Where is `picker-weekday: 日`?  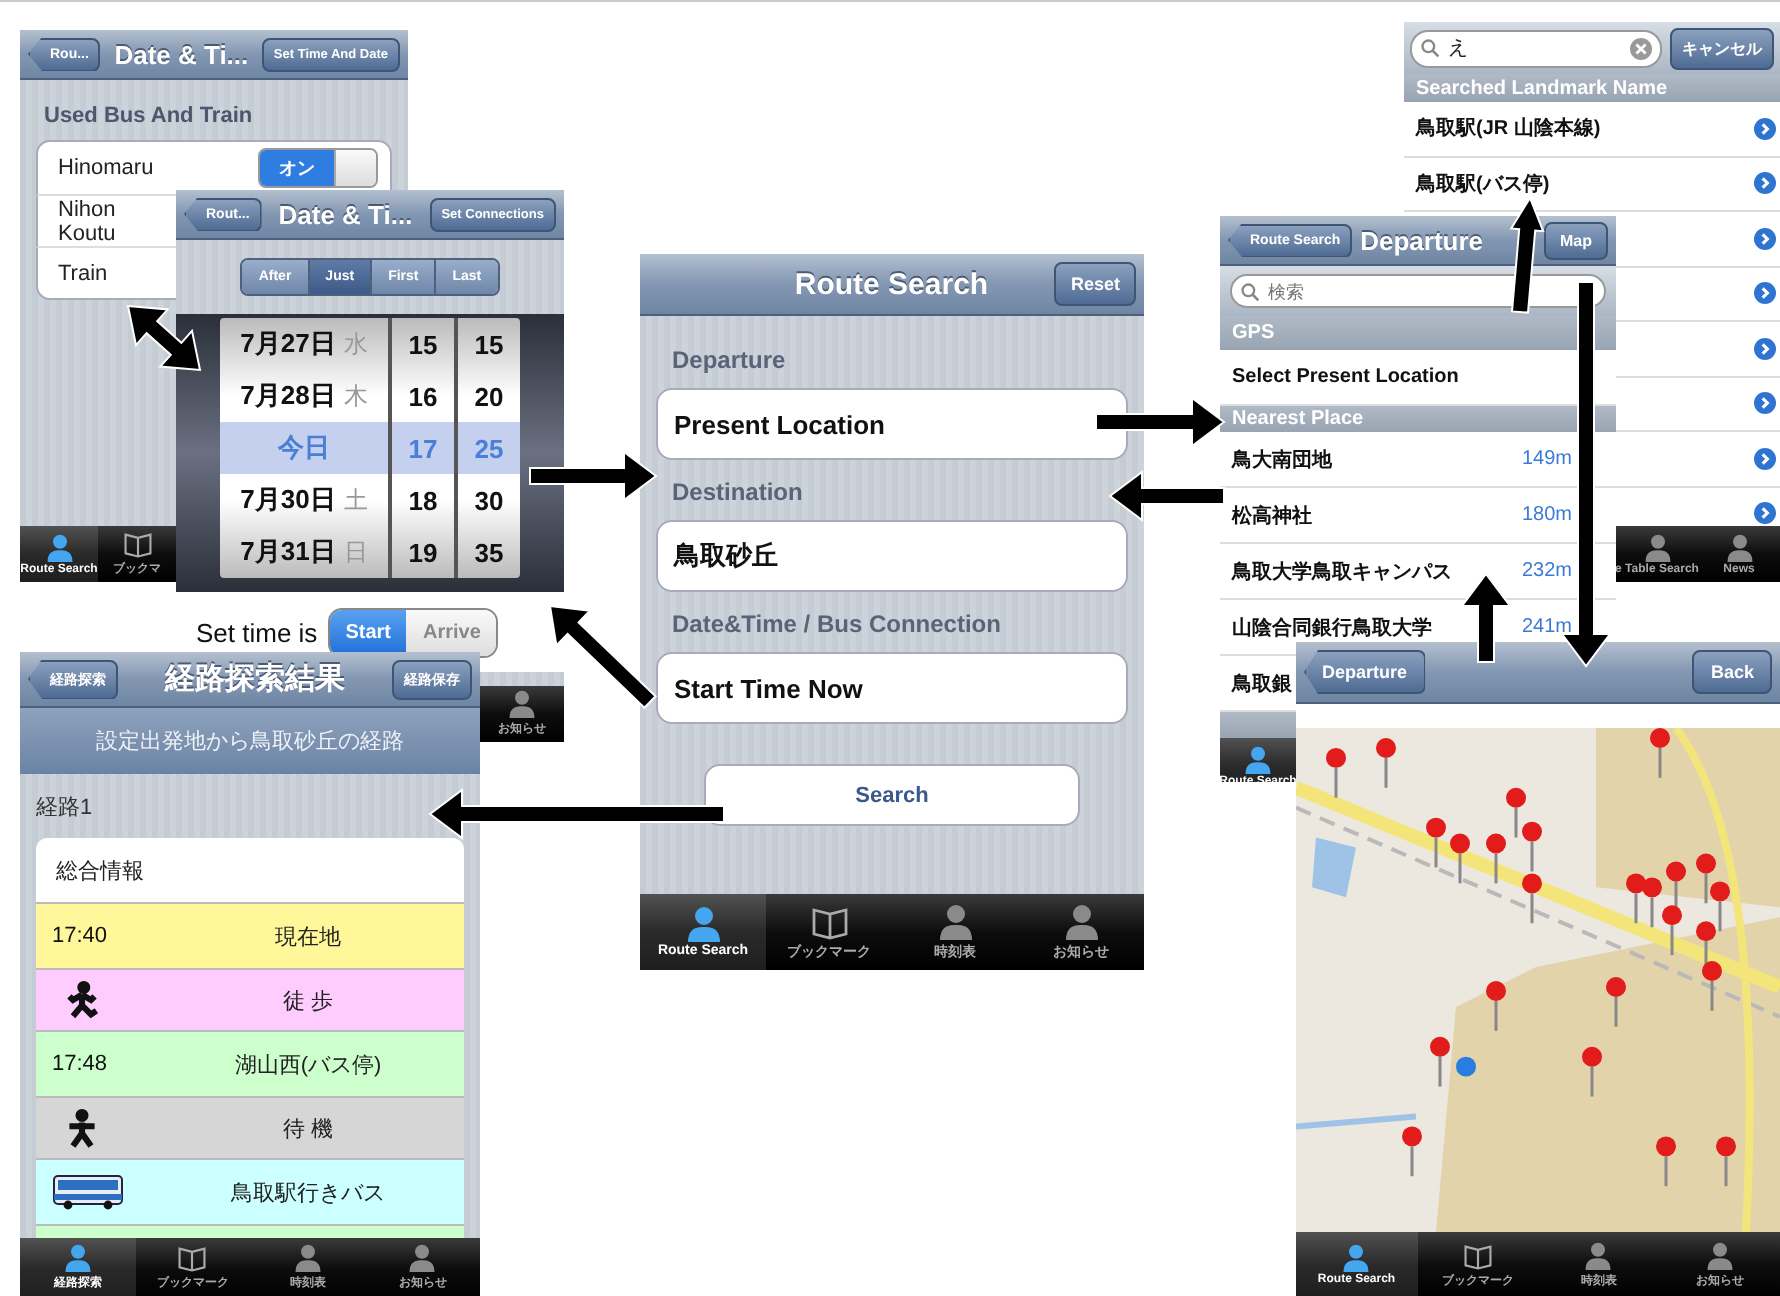
picker-weekday: 日 is located at coordinates (355, 552).